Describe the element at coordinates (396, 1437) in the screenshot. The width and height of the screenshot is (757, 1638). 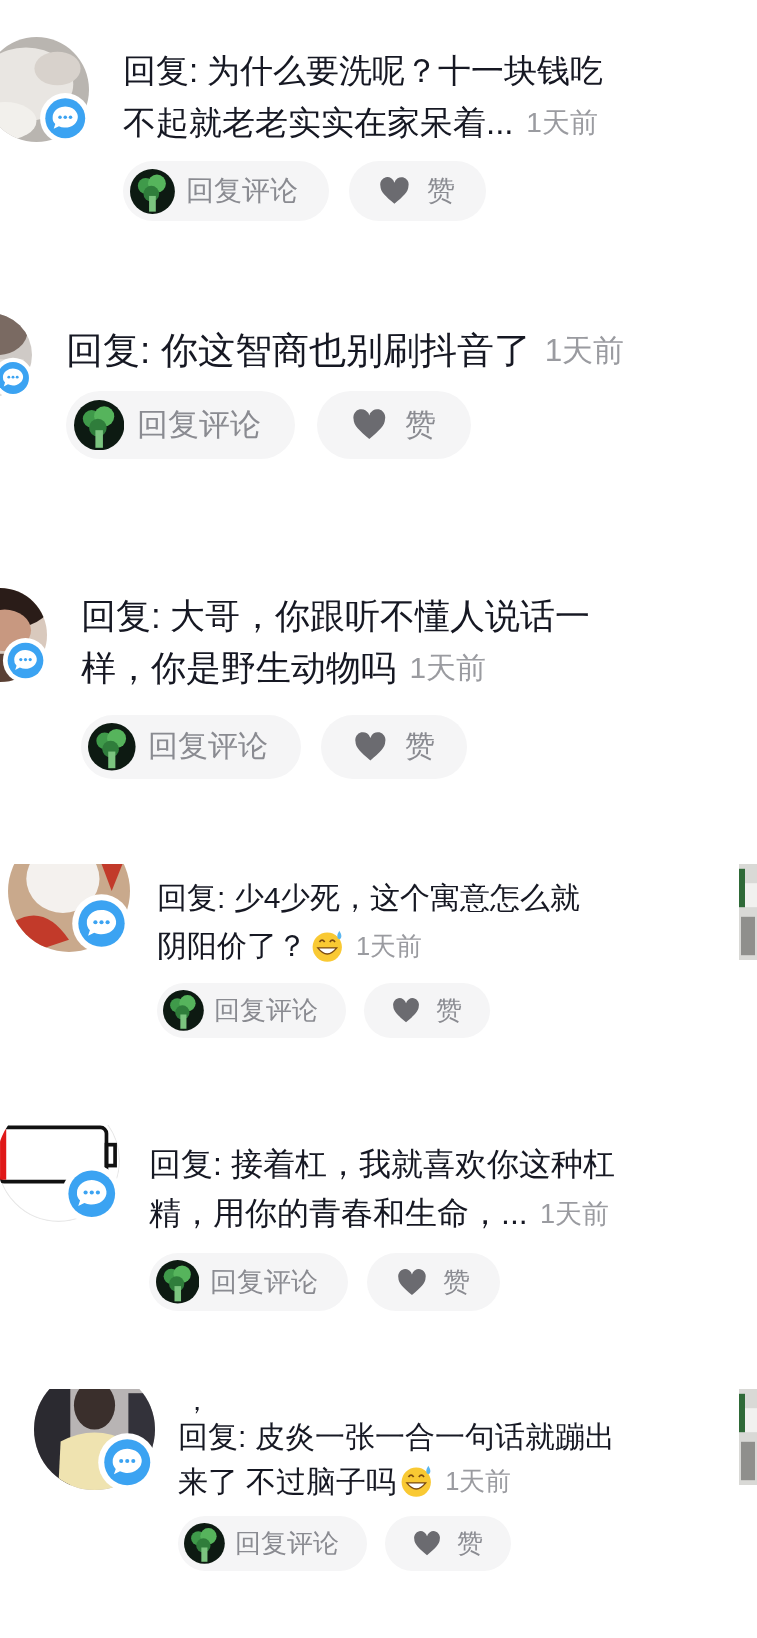
I see `comment-text: 回复: 皮炎一张一合一句话就蹦出` at that location.